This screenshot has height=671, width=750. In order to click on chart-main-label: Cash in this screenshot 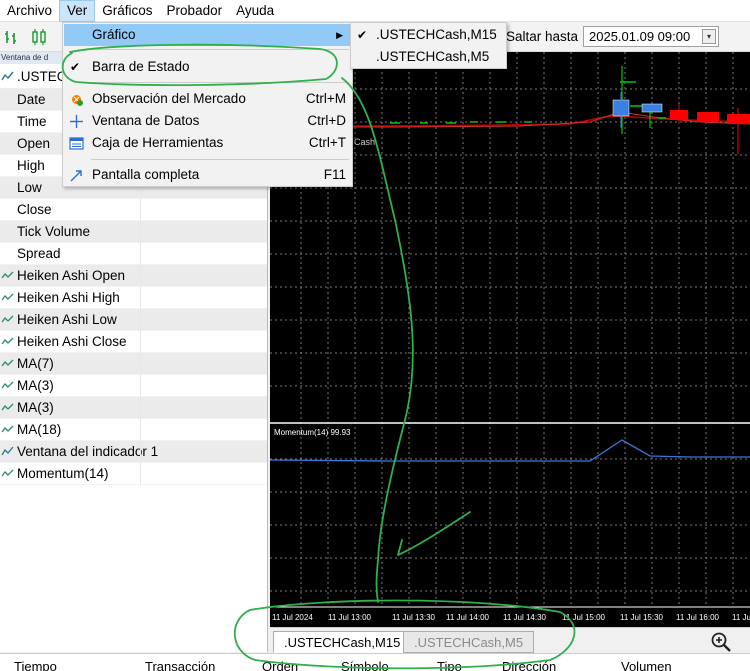, I will do `click(364, 142)`.